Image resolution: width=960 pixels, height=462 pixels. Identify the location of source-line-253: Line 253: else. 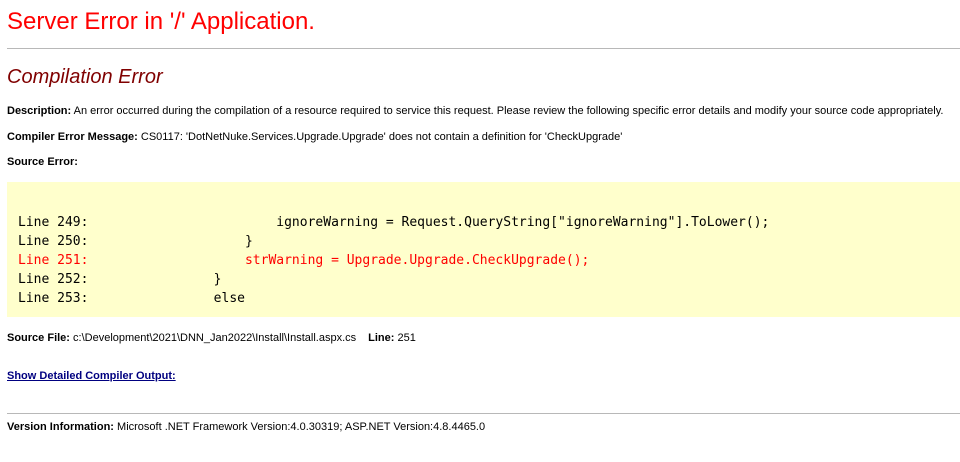
(131, 298).